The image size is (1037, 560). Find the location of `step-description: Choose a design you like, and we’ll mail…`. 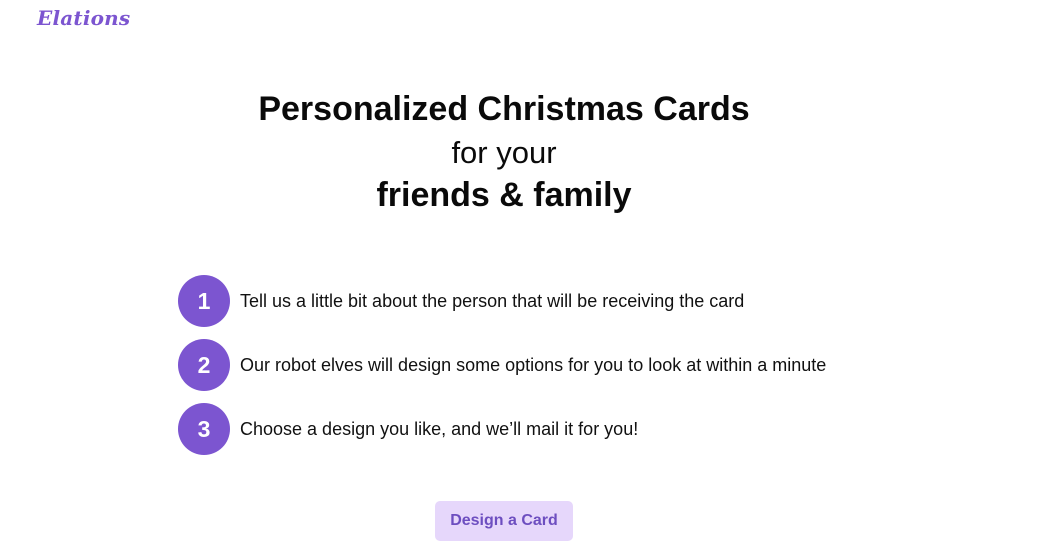

step-description: Choose a design you like, and we’ll mail… is located at coordinates (439, 428).